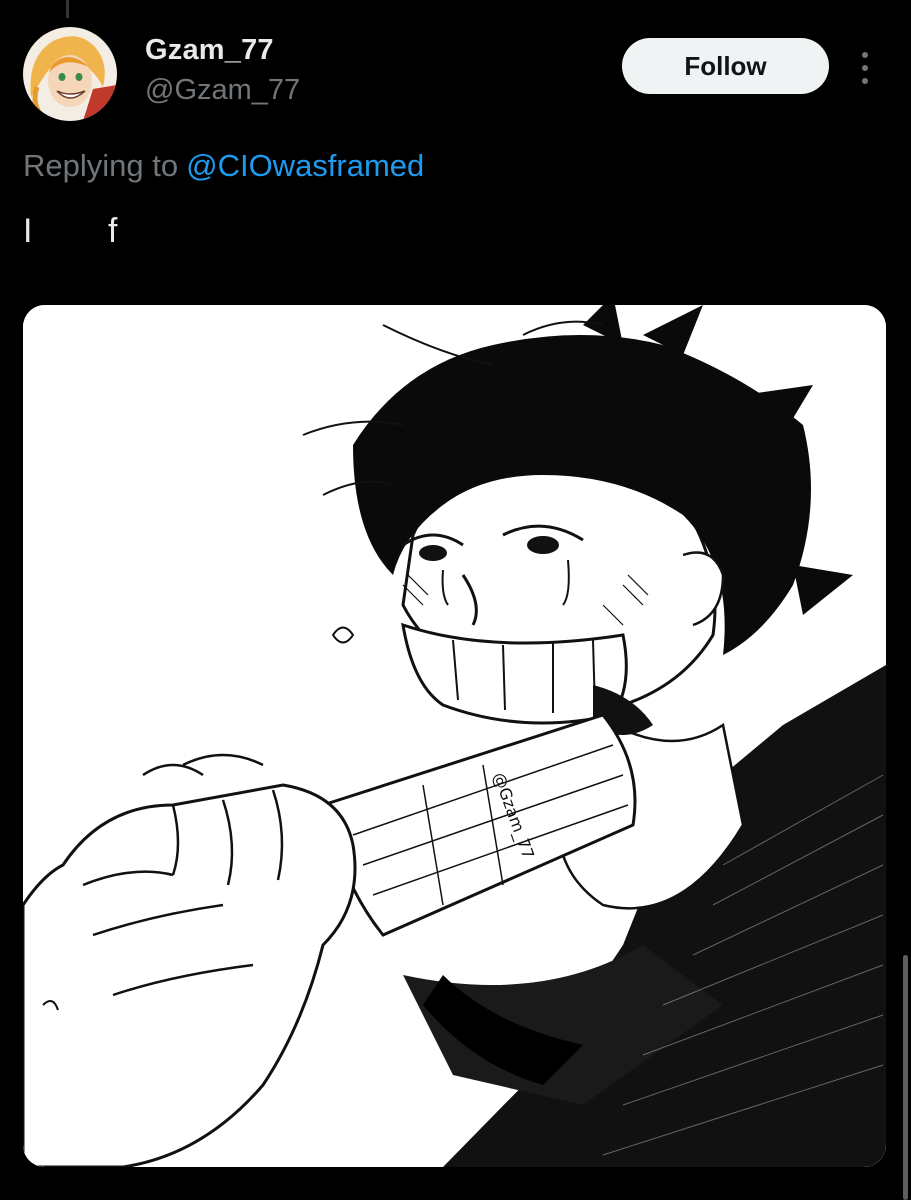 Image resolution: width=911 pixels, height=1200 pixels. I want to click on tweet-text: I f, so click(70, 231).